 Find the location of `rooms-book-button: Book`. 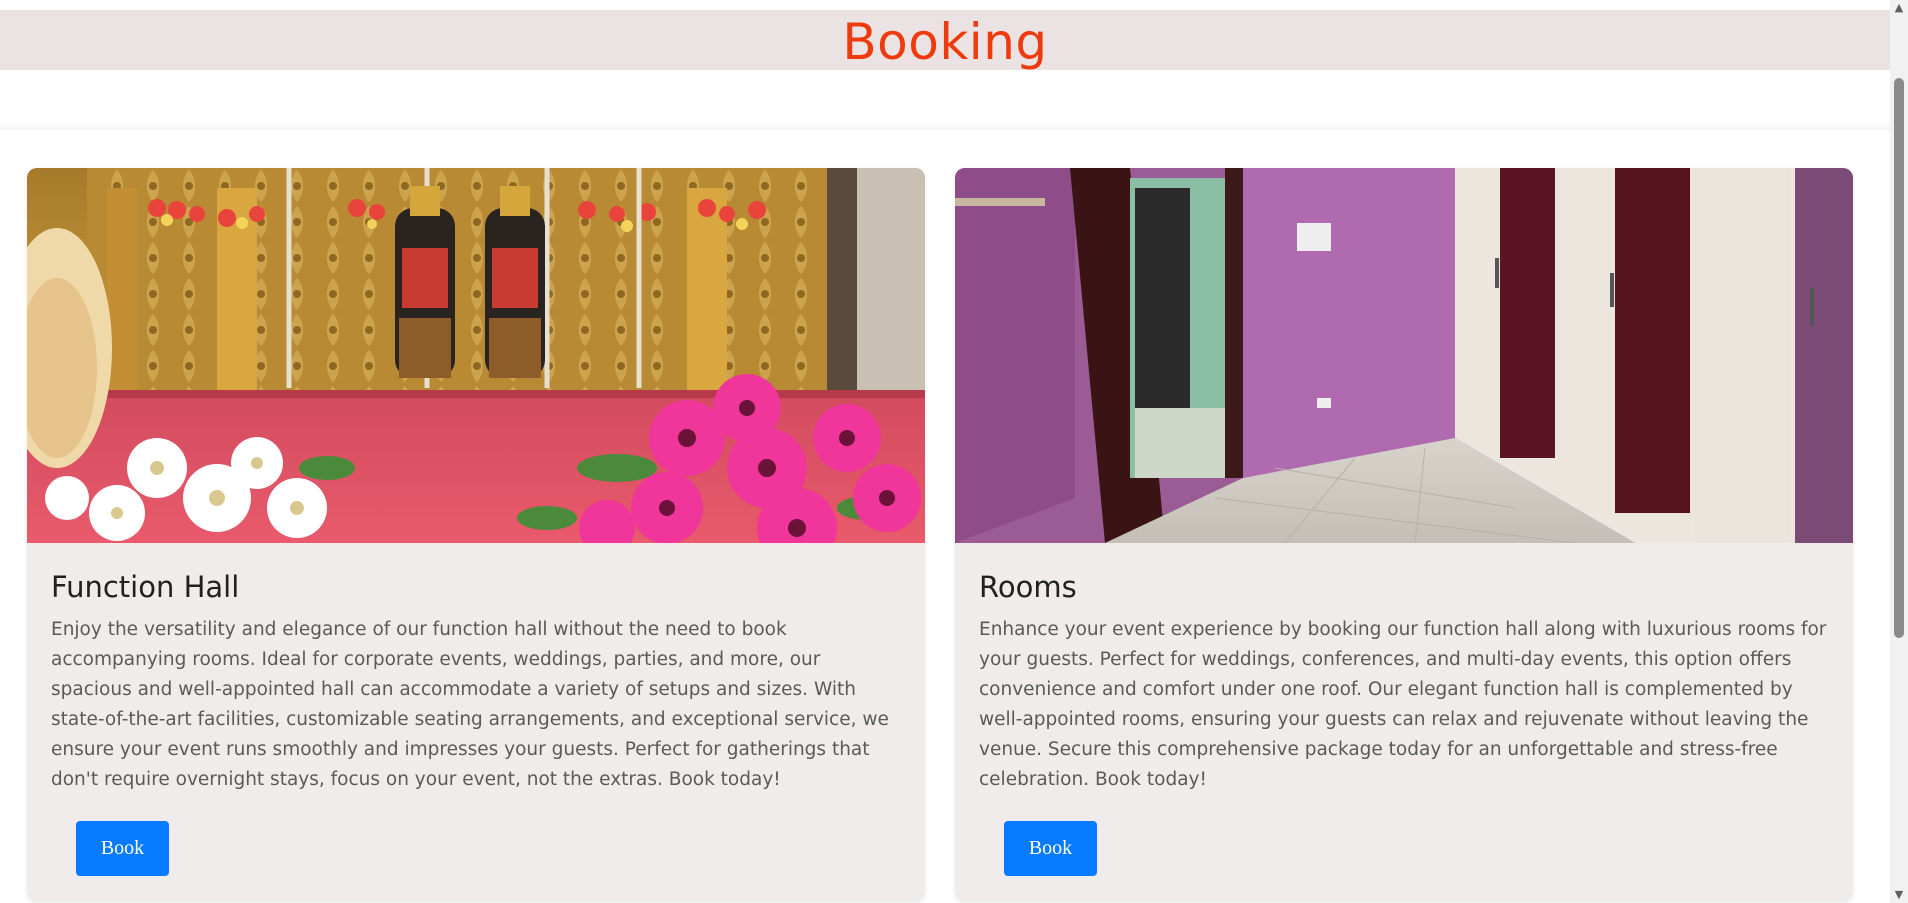

rooms-book-button: Book is located at coordinates (1050, 848).